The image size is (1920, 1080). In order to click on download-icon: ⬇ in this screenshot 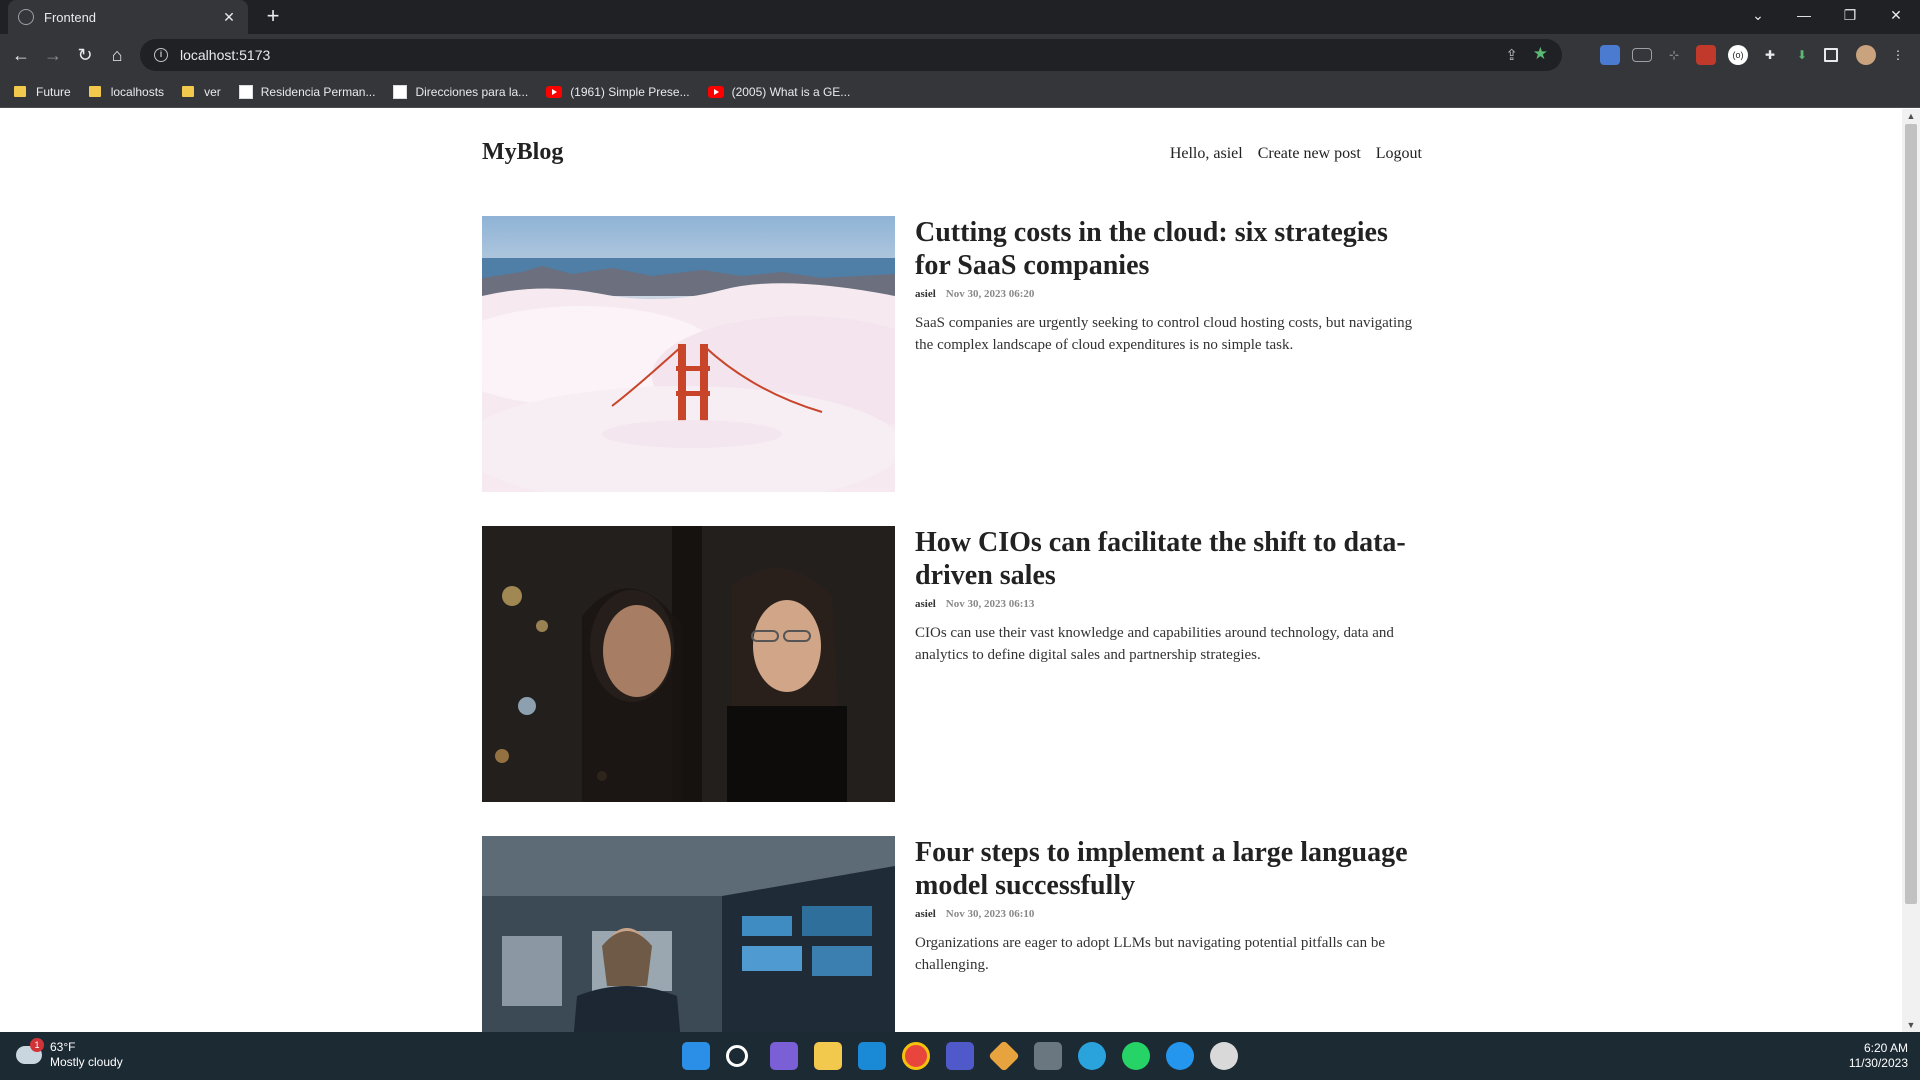, I will do `click(1802, 55)`.